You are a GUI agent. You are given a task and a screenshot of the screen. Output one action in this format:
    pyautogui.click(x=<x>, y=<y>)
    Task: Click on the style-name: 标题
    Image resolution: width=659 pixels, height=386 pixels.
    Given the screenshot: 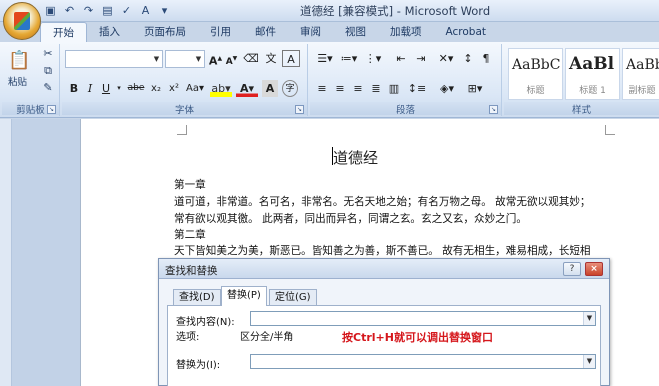 What is the action you would take?
    pyautogui.click(x=535, y=91)
    